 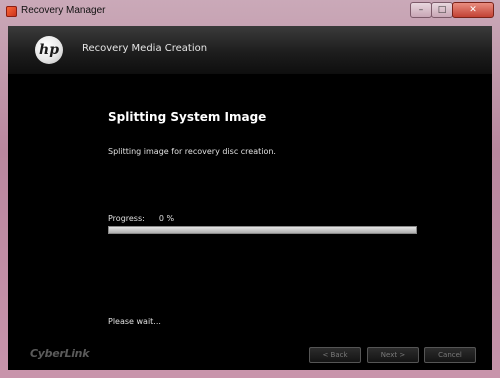 I want to click on progress-value: 0 %, so click(x=166, y=218).